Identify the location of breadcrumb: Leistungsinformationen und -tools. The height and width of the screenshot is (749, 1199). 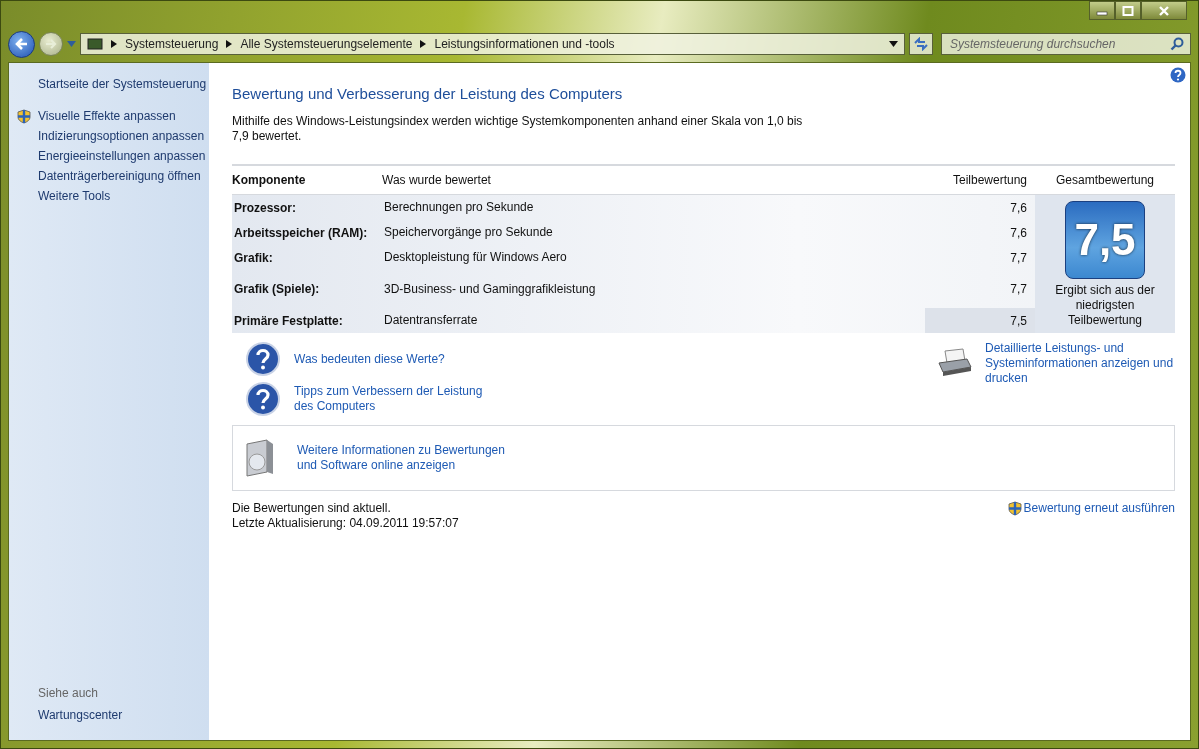
(524, 44).